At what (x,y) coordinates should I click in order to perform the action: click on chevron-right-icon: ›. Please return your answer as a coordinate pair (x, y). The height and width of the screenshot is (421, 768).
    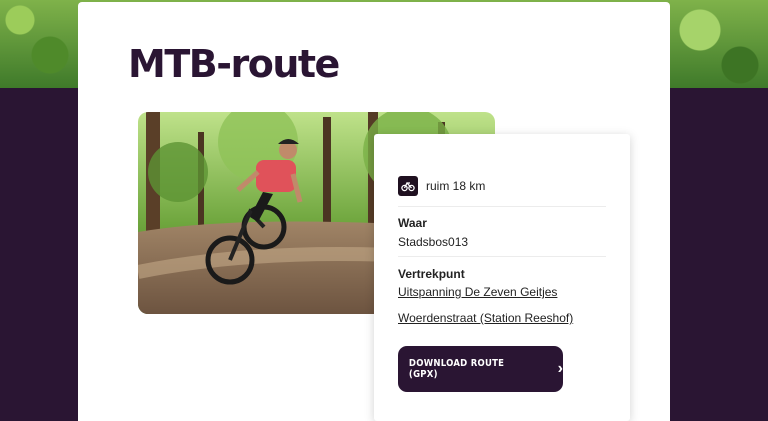
    Looking at the image, I should click on (560, 368).